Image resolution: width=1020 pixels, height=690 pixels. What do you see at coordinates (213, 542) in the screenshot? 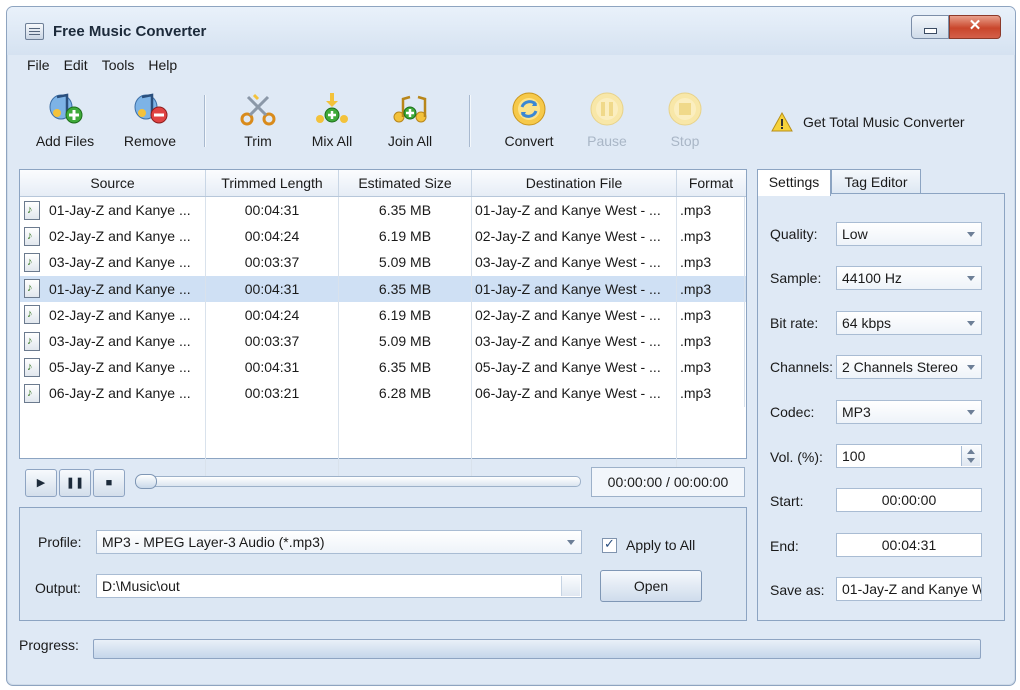
I see `profile-value: MP3 - MPEG Layer-3 Audio (*.mp3)` at bounding box center [213, 542].